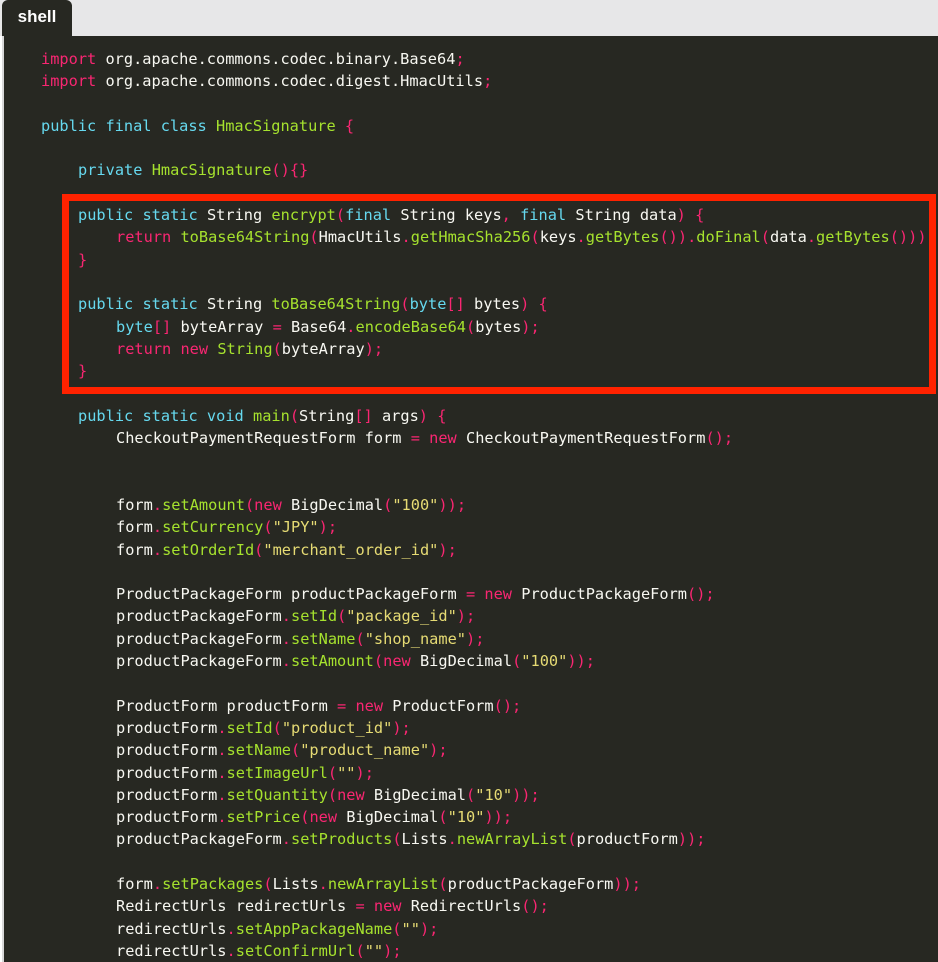  I want to click on code-token: getBytes, so click(853, 237).